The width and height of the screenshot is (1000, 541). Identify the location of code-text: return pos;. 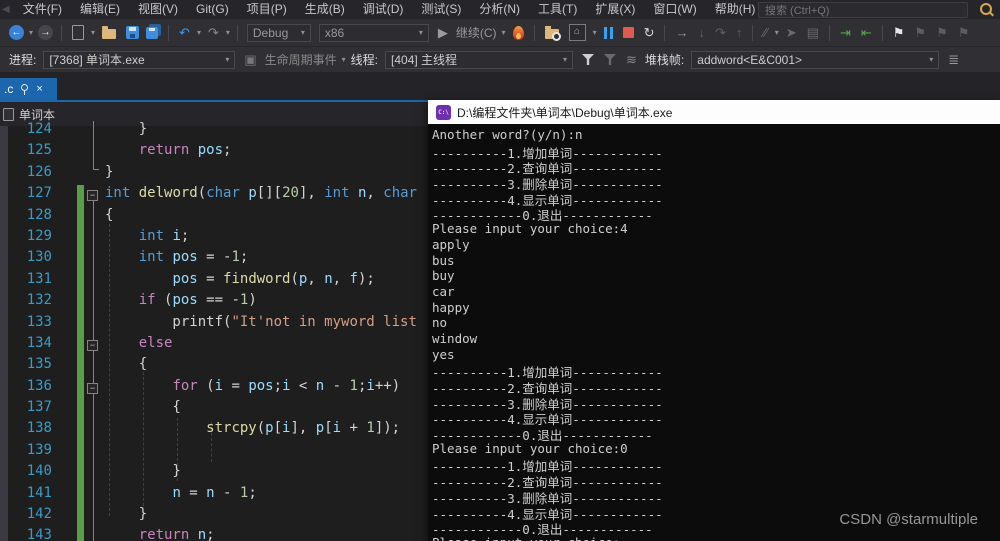
(185, 150).